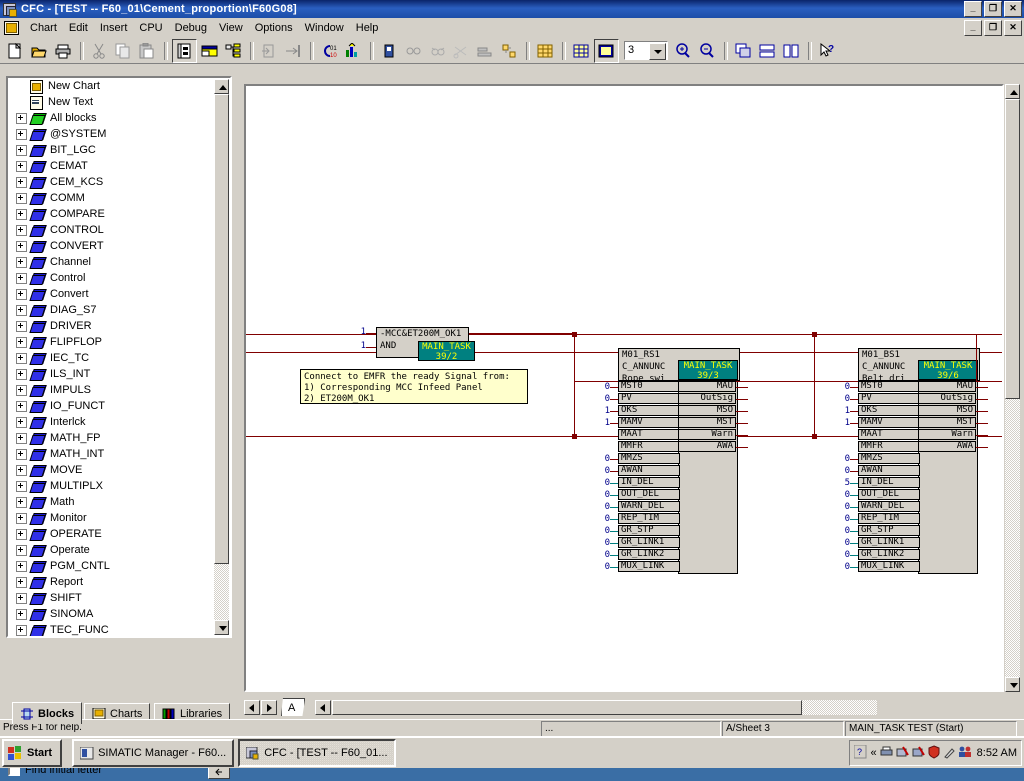 Image resolution: width=1024 pixels, height=781 pixels. I want to click on tile-horiz-icon, so click(767, 51).